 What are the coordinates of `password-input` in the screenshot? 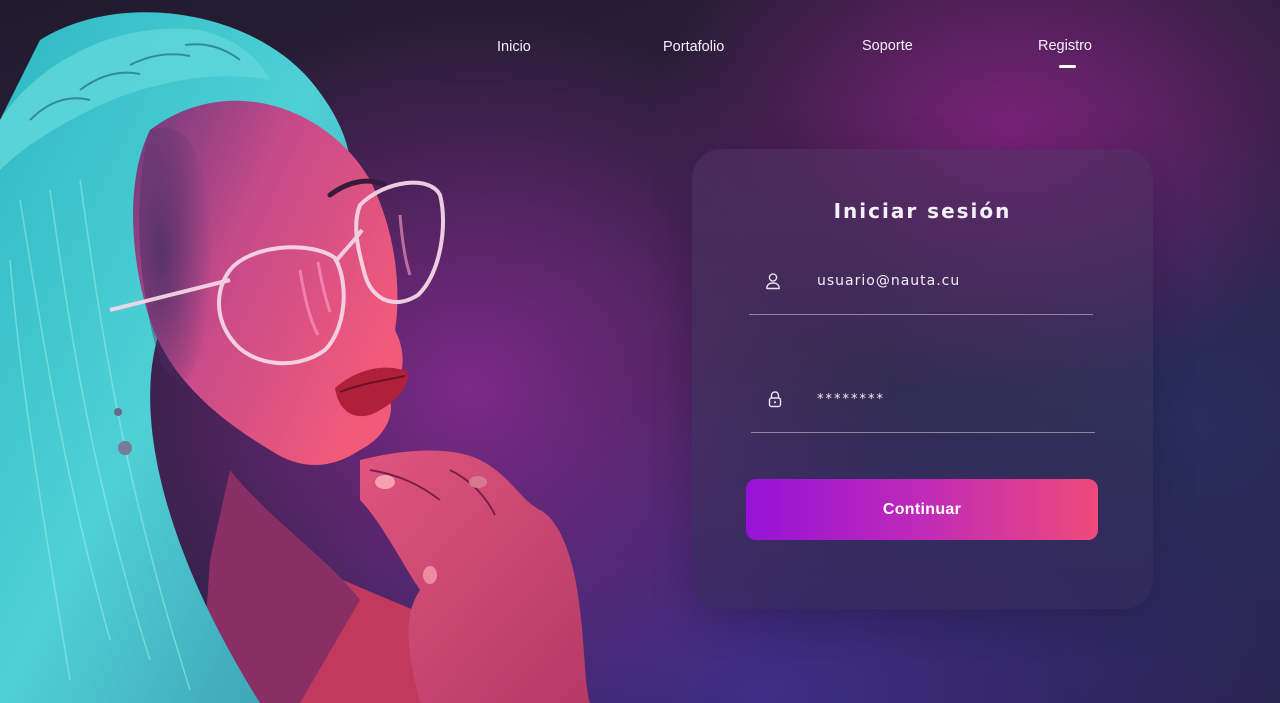 It's located at (947, 399).